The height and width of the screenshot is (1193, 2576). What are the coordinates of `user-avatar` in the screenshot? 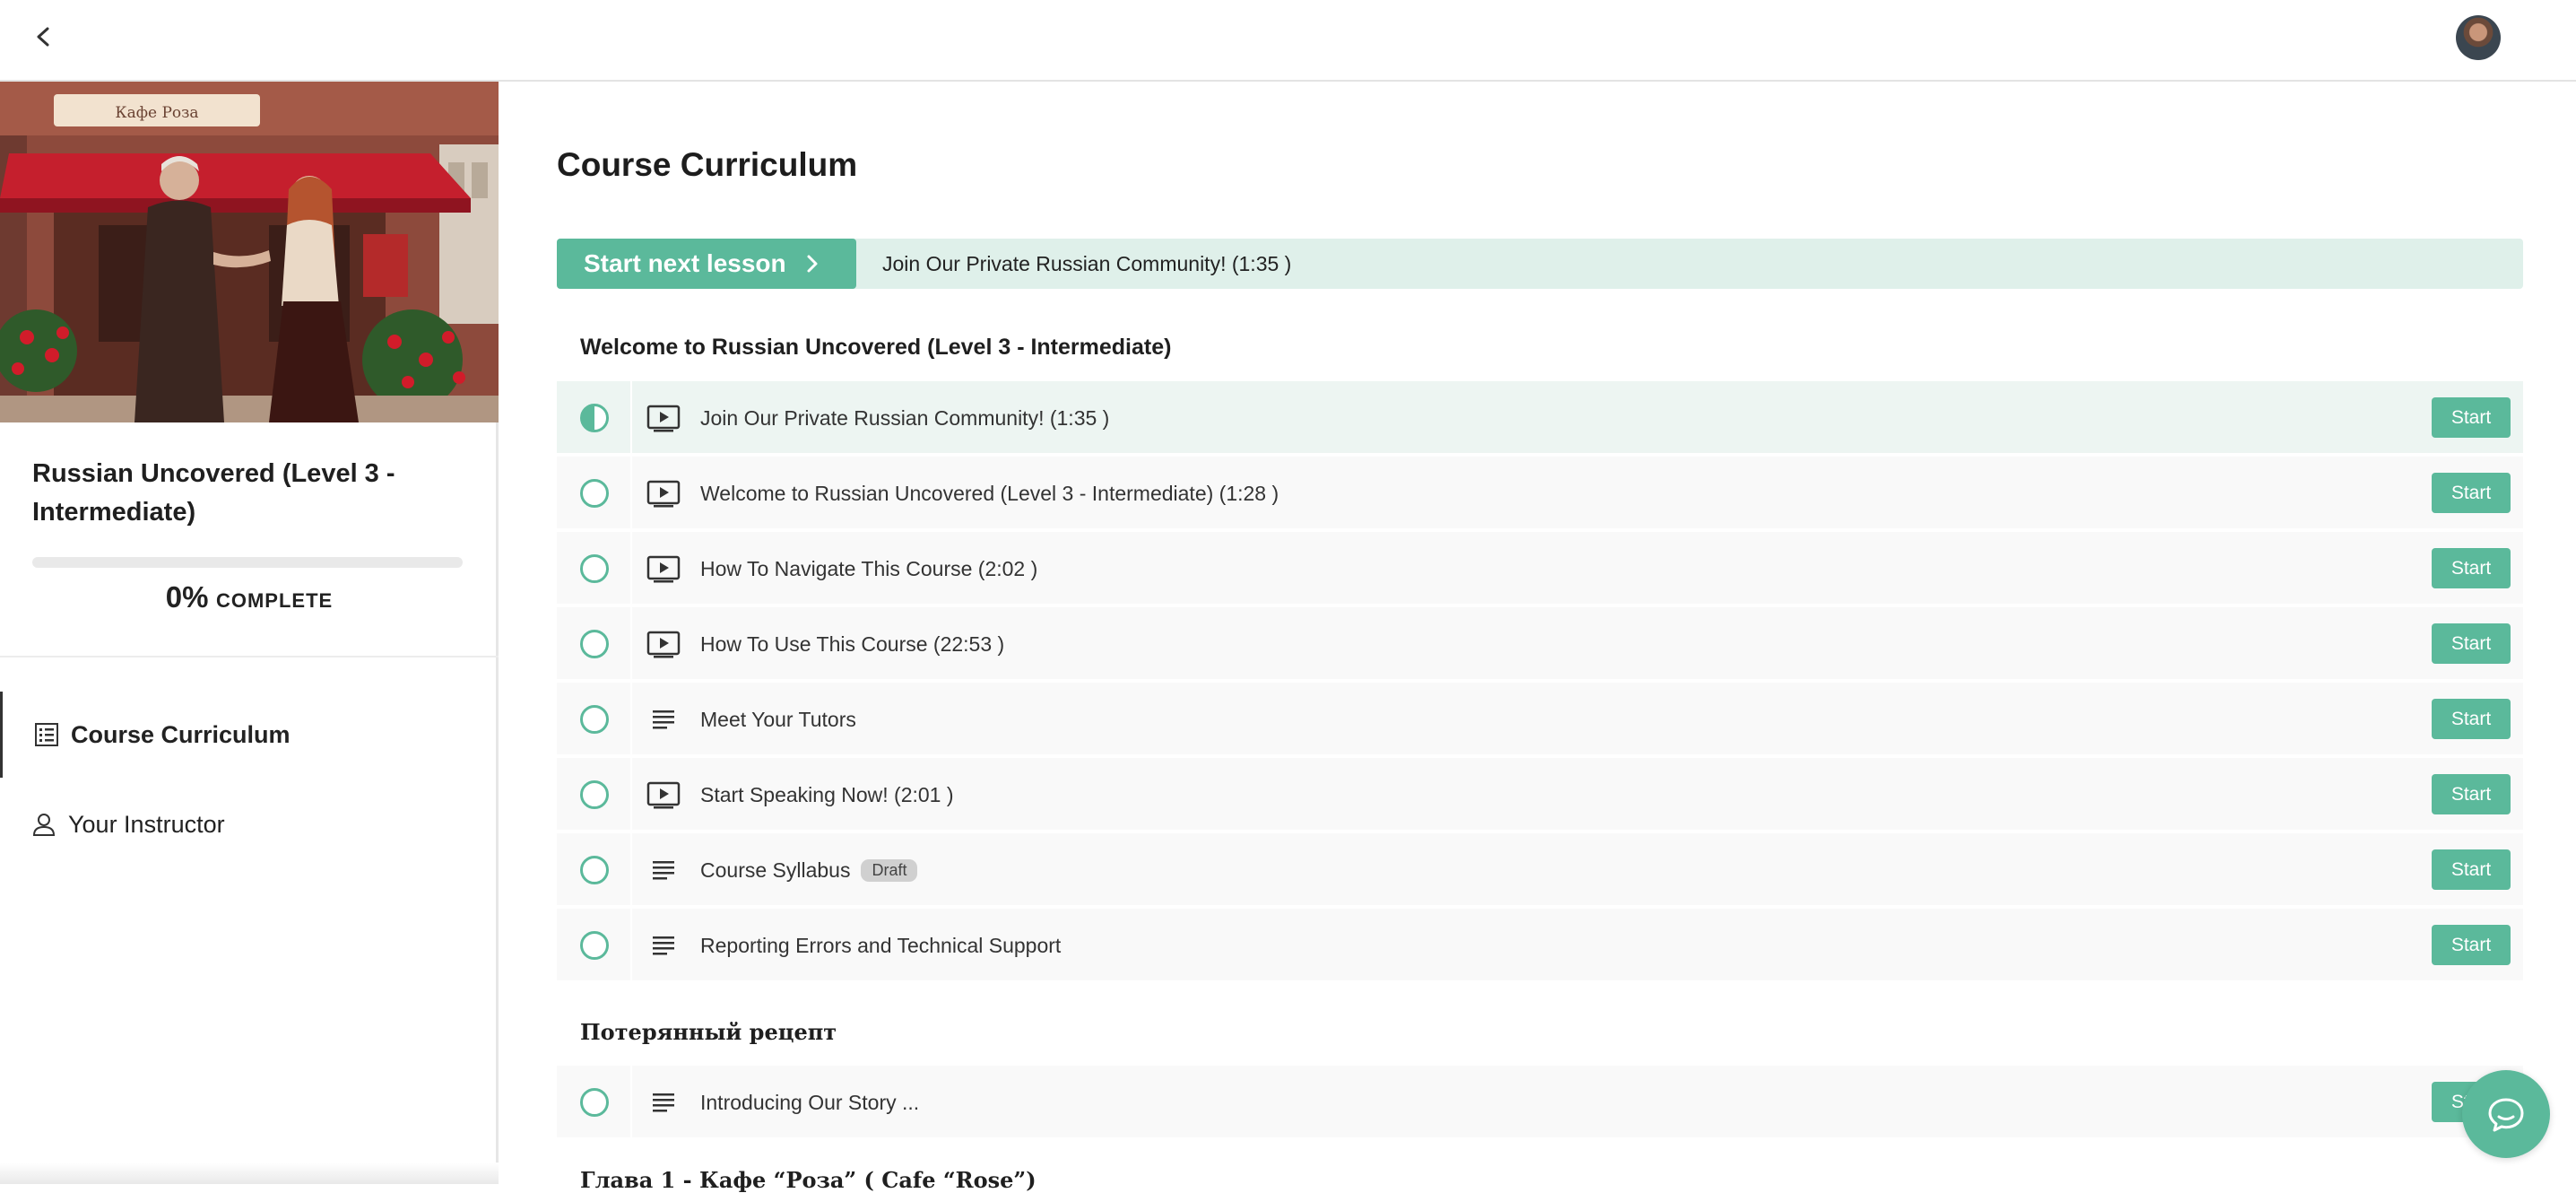 It's located at (2478, 37).